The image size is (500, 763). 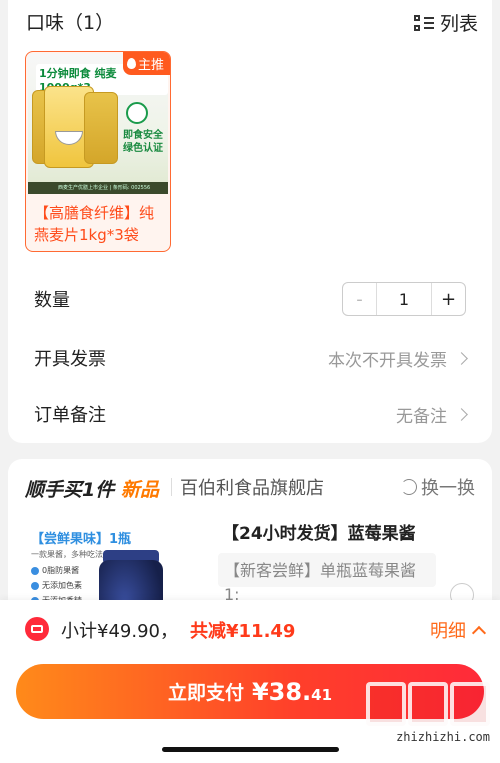 What do you see at coordinates (67, 554) in the screenshot?
I see `image-subline: 一款果酱，多种吃法` at bounding box center [67, 554].